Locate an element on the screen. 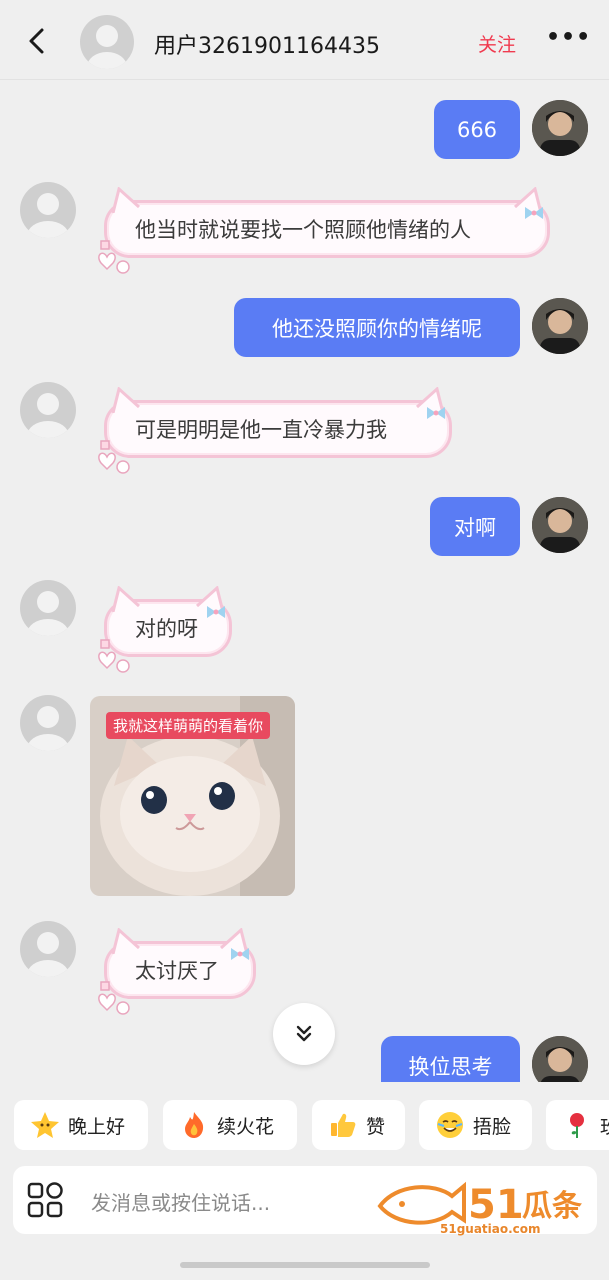 The image size is (609, 1280). message-bubble-contact: 可是明明是他一直冷暴力我 is located at coordinates (275, 430).